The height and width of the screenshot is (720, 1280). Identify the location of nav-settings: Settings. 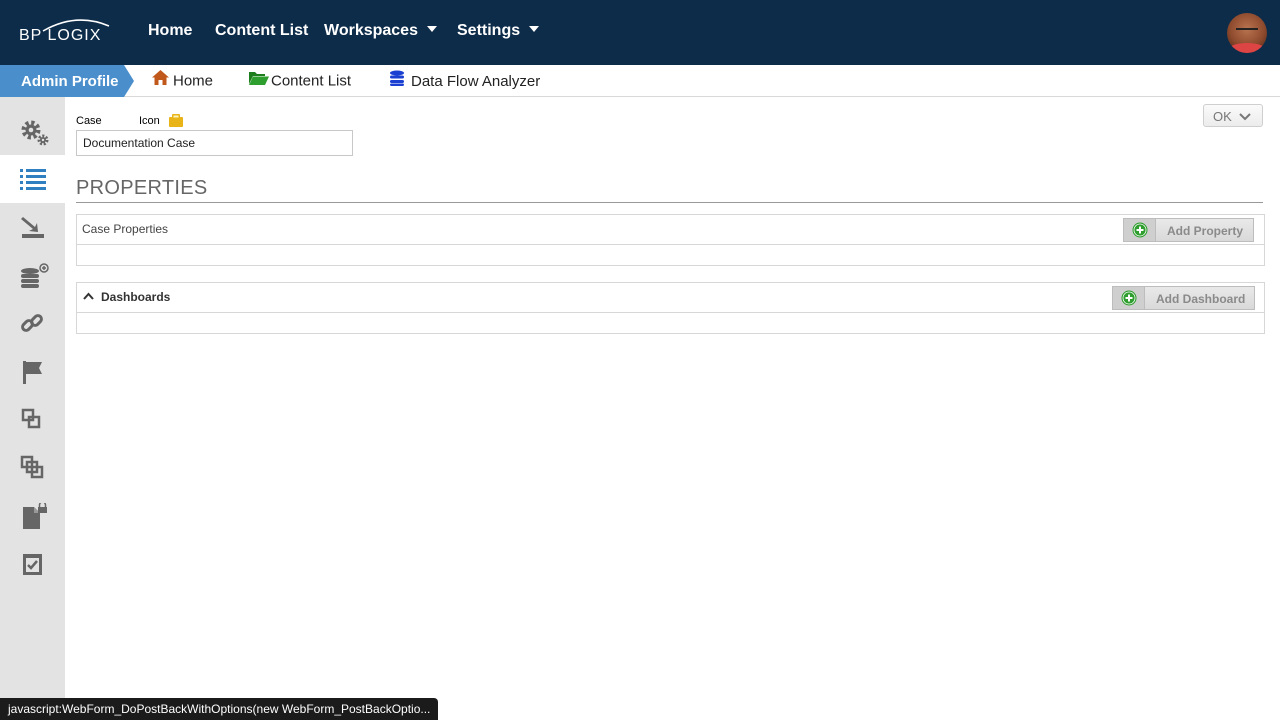
(498, 31).